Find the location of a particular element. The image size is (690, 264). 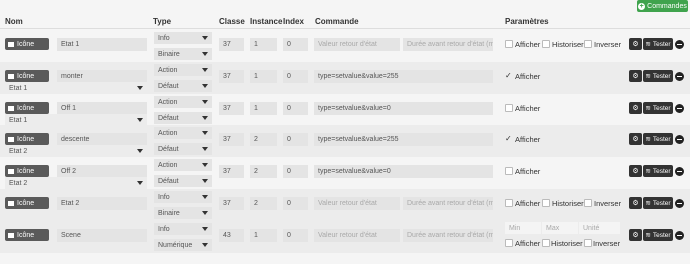

rss-icon: ≋ is located at coordinates (648, 171).